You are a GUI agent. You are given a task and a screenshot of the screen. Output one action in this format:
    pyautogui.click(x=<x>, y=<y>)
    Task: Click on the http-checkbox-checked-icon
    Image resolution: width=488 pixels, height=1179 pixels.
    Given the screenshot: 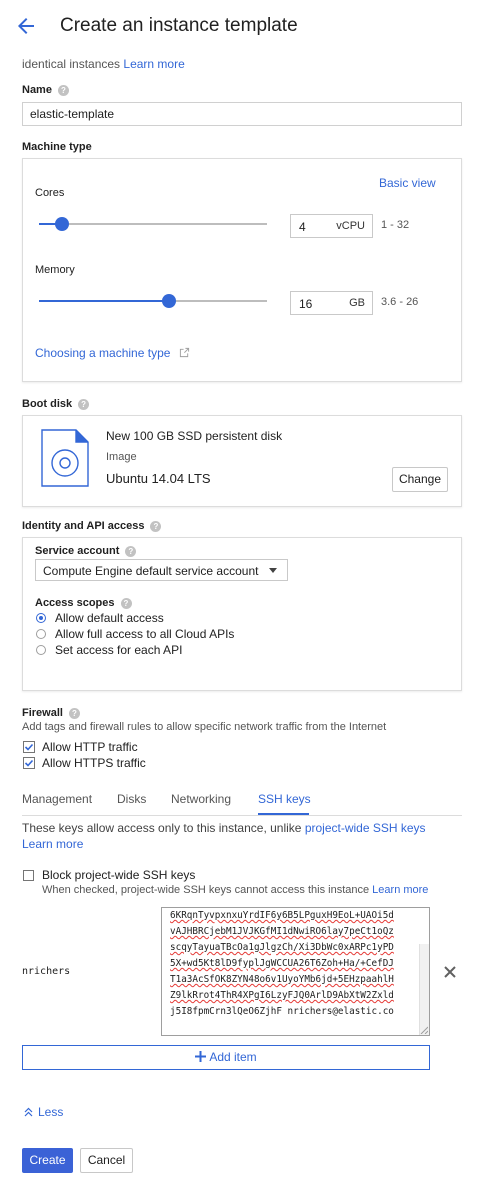 What is the action you would take?
    pyautogui.click(x=29, y=747)
    